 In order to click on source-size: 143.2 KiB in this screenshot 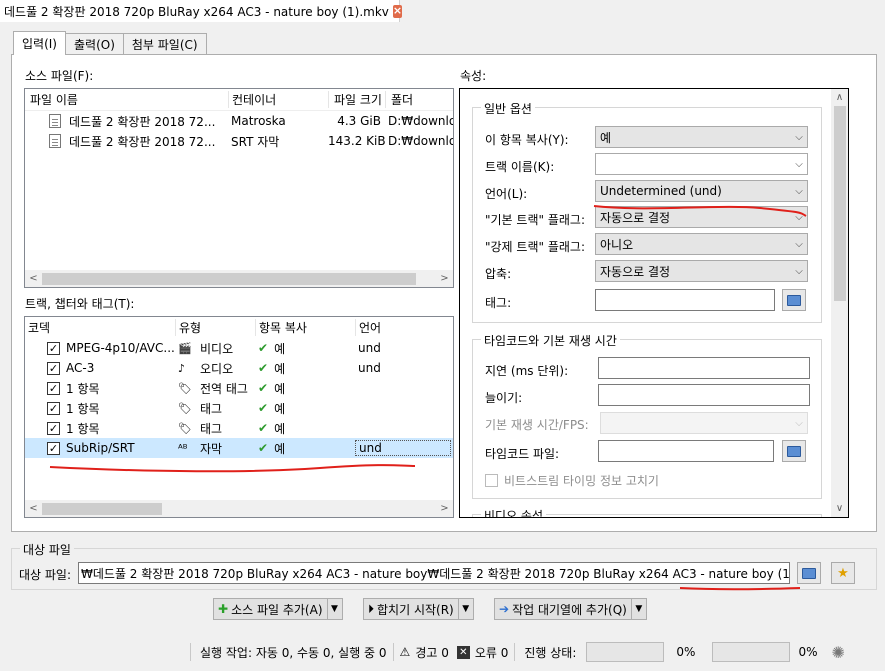, I will do `click(356, 141)`.